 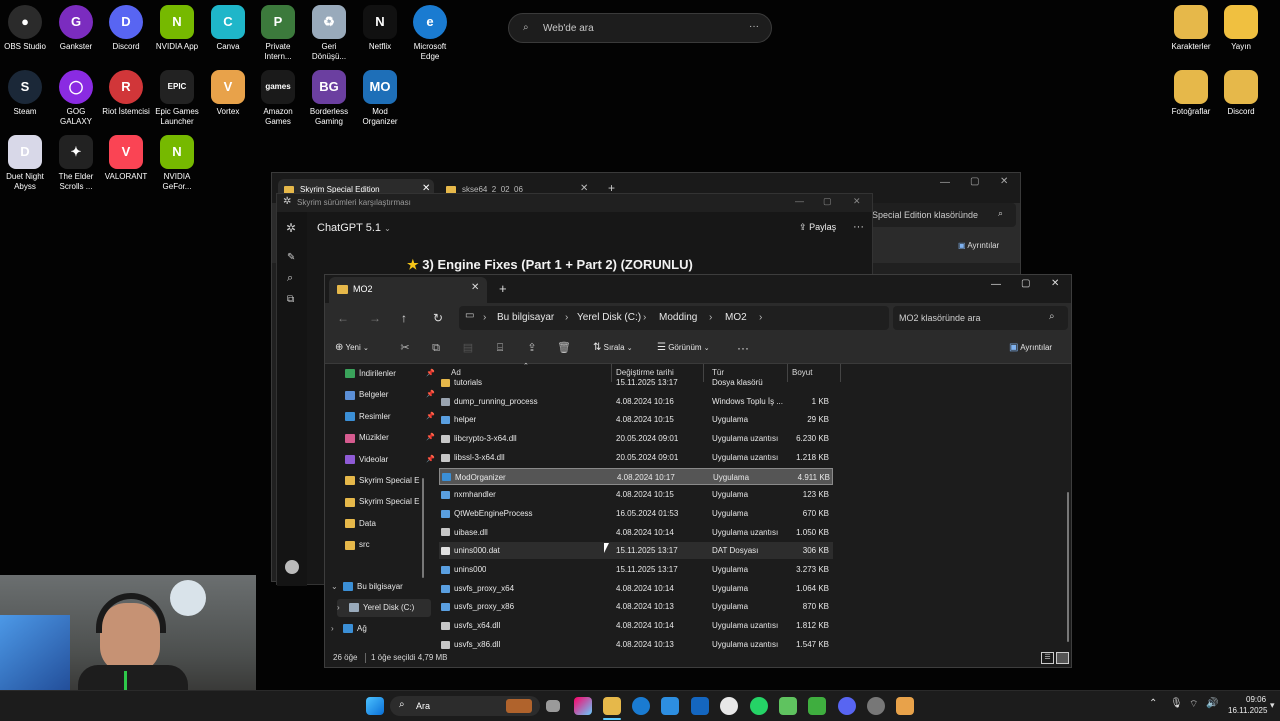 What do you see at coordinates (126, 28) in the screenshot?
I see `desktop-icon-discord: D Discord` at bounding box center [126, 28].